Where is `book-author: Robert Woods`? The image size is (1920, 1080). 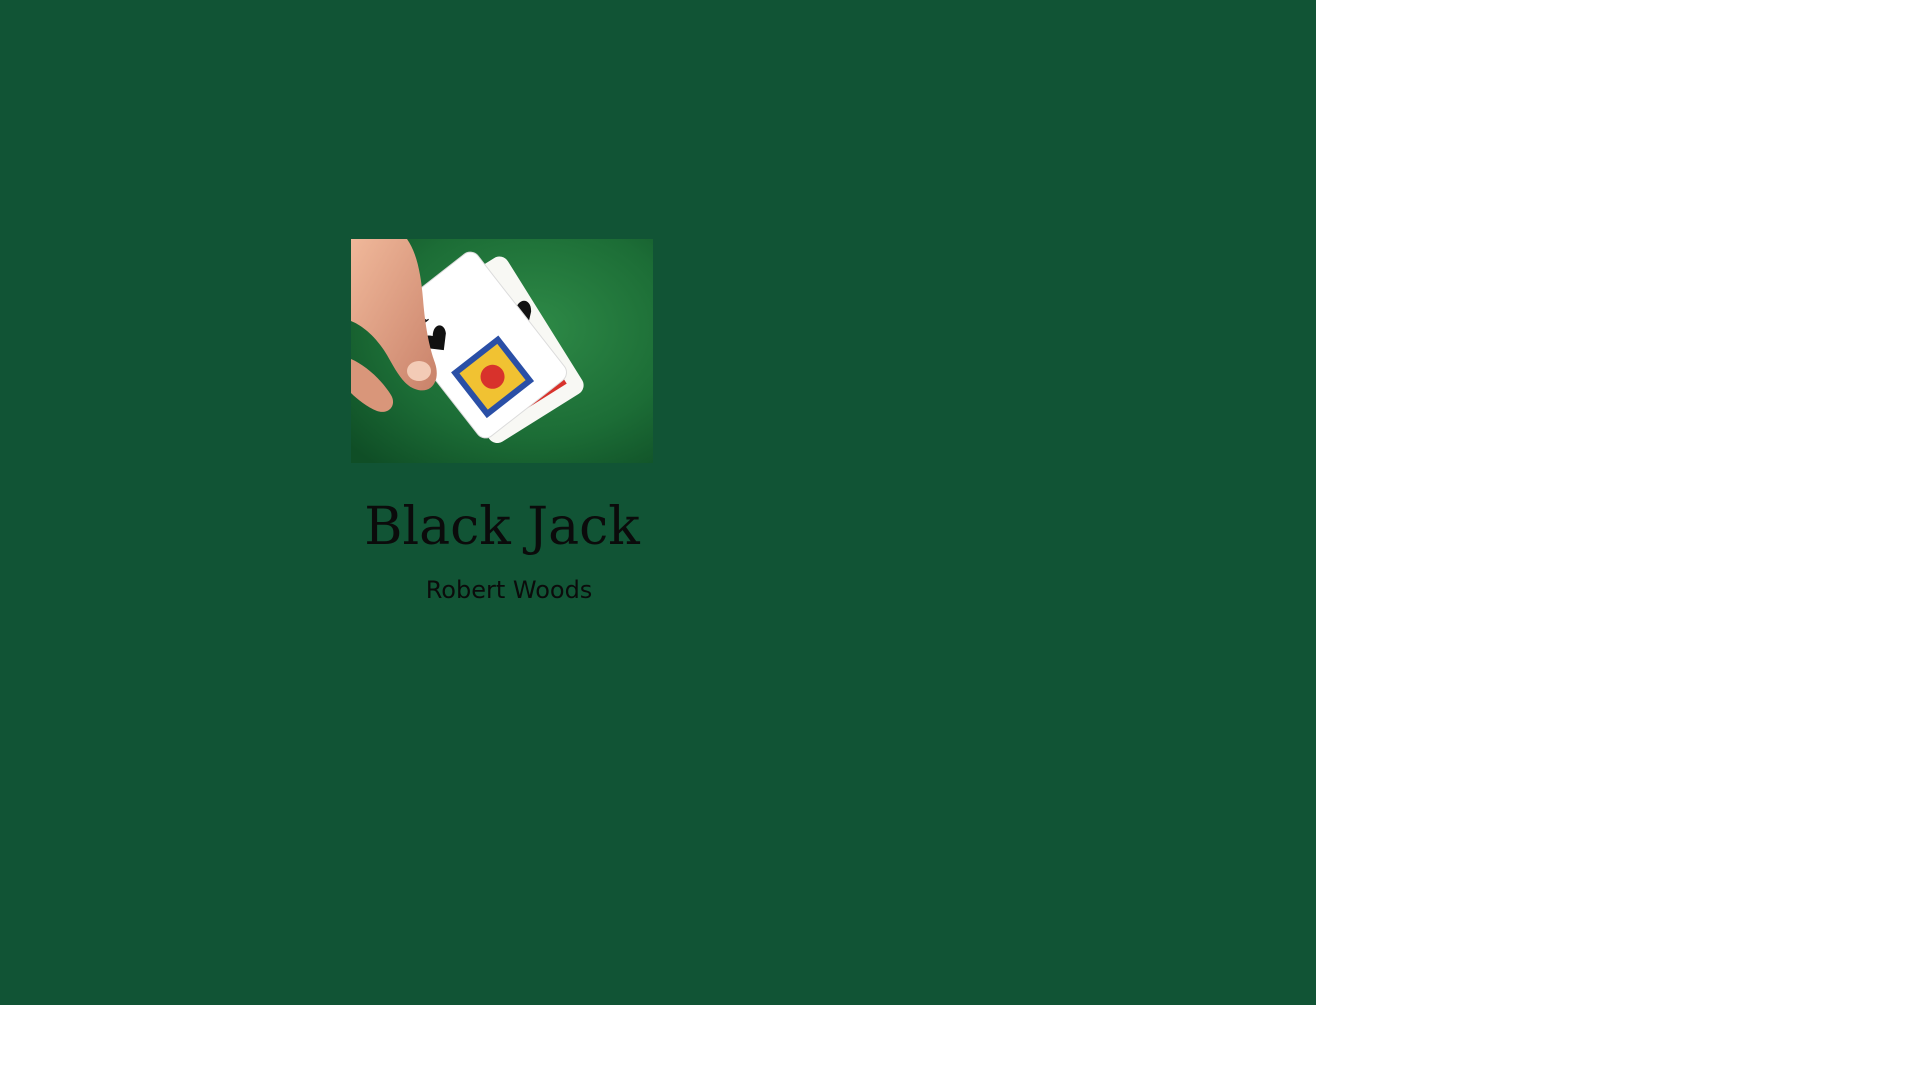 book-author: Robert Woods is located at coordinates (509, 590).